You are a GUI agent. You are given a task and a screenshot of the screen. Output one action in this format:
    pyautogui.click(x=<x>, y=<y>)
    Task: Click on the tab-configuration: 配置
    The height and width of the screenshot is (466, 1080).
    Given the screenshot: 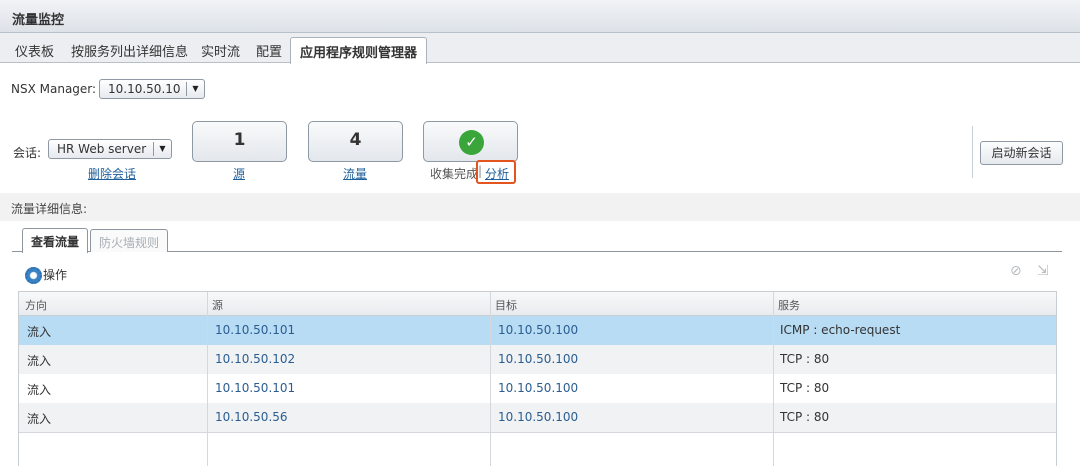 What is the action you would take?
    pyautogui.click(x=269, y=50)
    